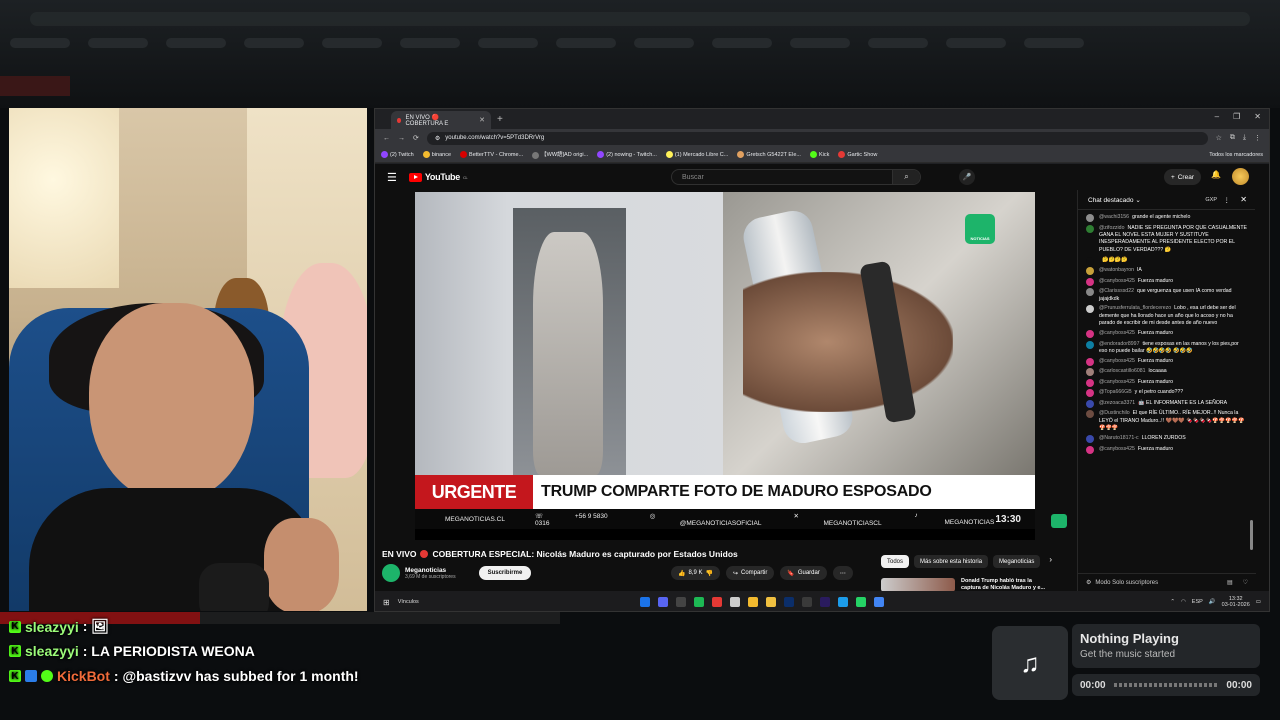  Describe the element at coordinates (505, 573) in the screenshot. I see `subscribe-button: Suscribirme` at that location.